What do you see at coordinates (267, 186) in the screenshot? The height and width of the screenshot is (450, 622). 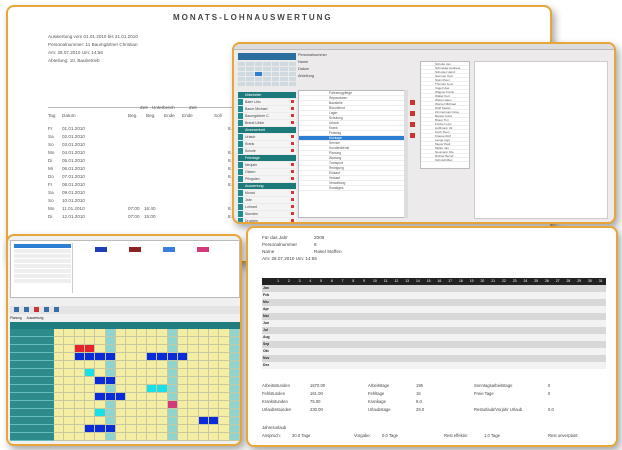 I see `sidebar-section-header: Auswertung` at bounding box center [267, 186].